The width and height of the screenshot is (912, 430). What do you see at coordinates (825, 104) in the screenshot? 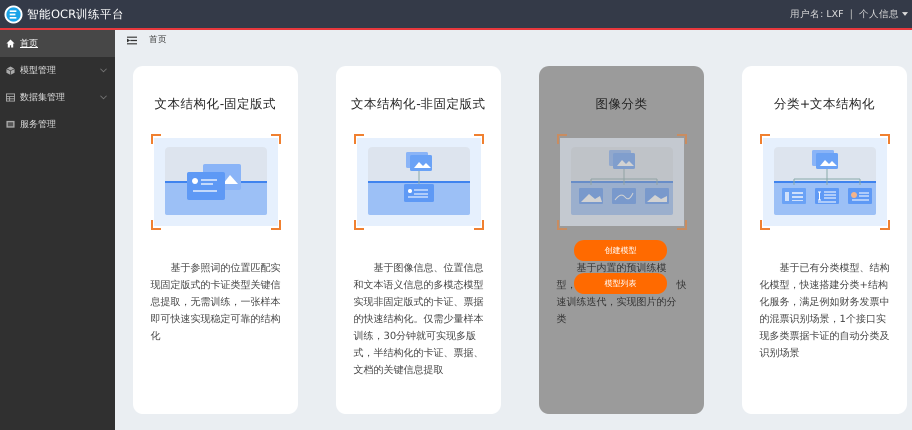
I see `card-title: 分类+文本结构化` at bounding box center [825, 104].